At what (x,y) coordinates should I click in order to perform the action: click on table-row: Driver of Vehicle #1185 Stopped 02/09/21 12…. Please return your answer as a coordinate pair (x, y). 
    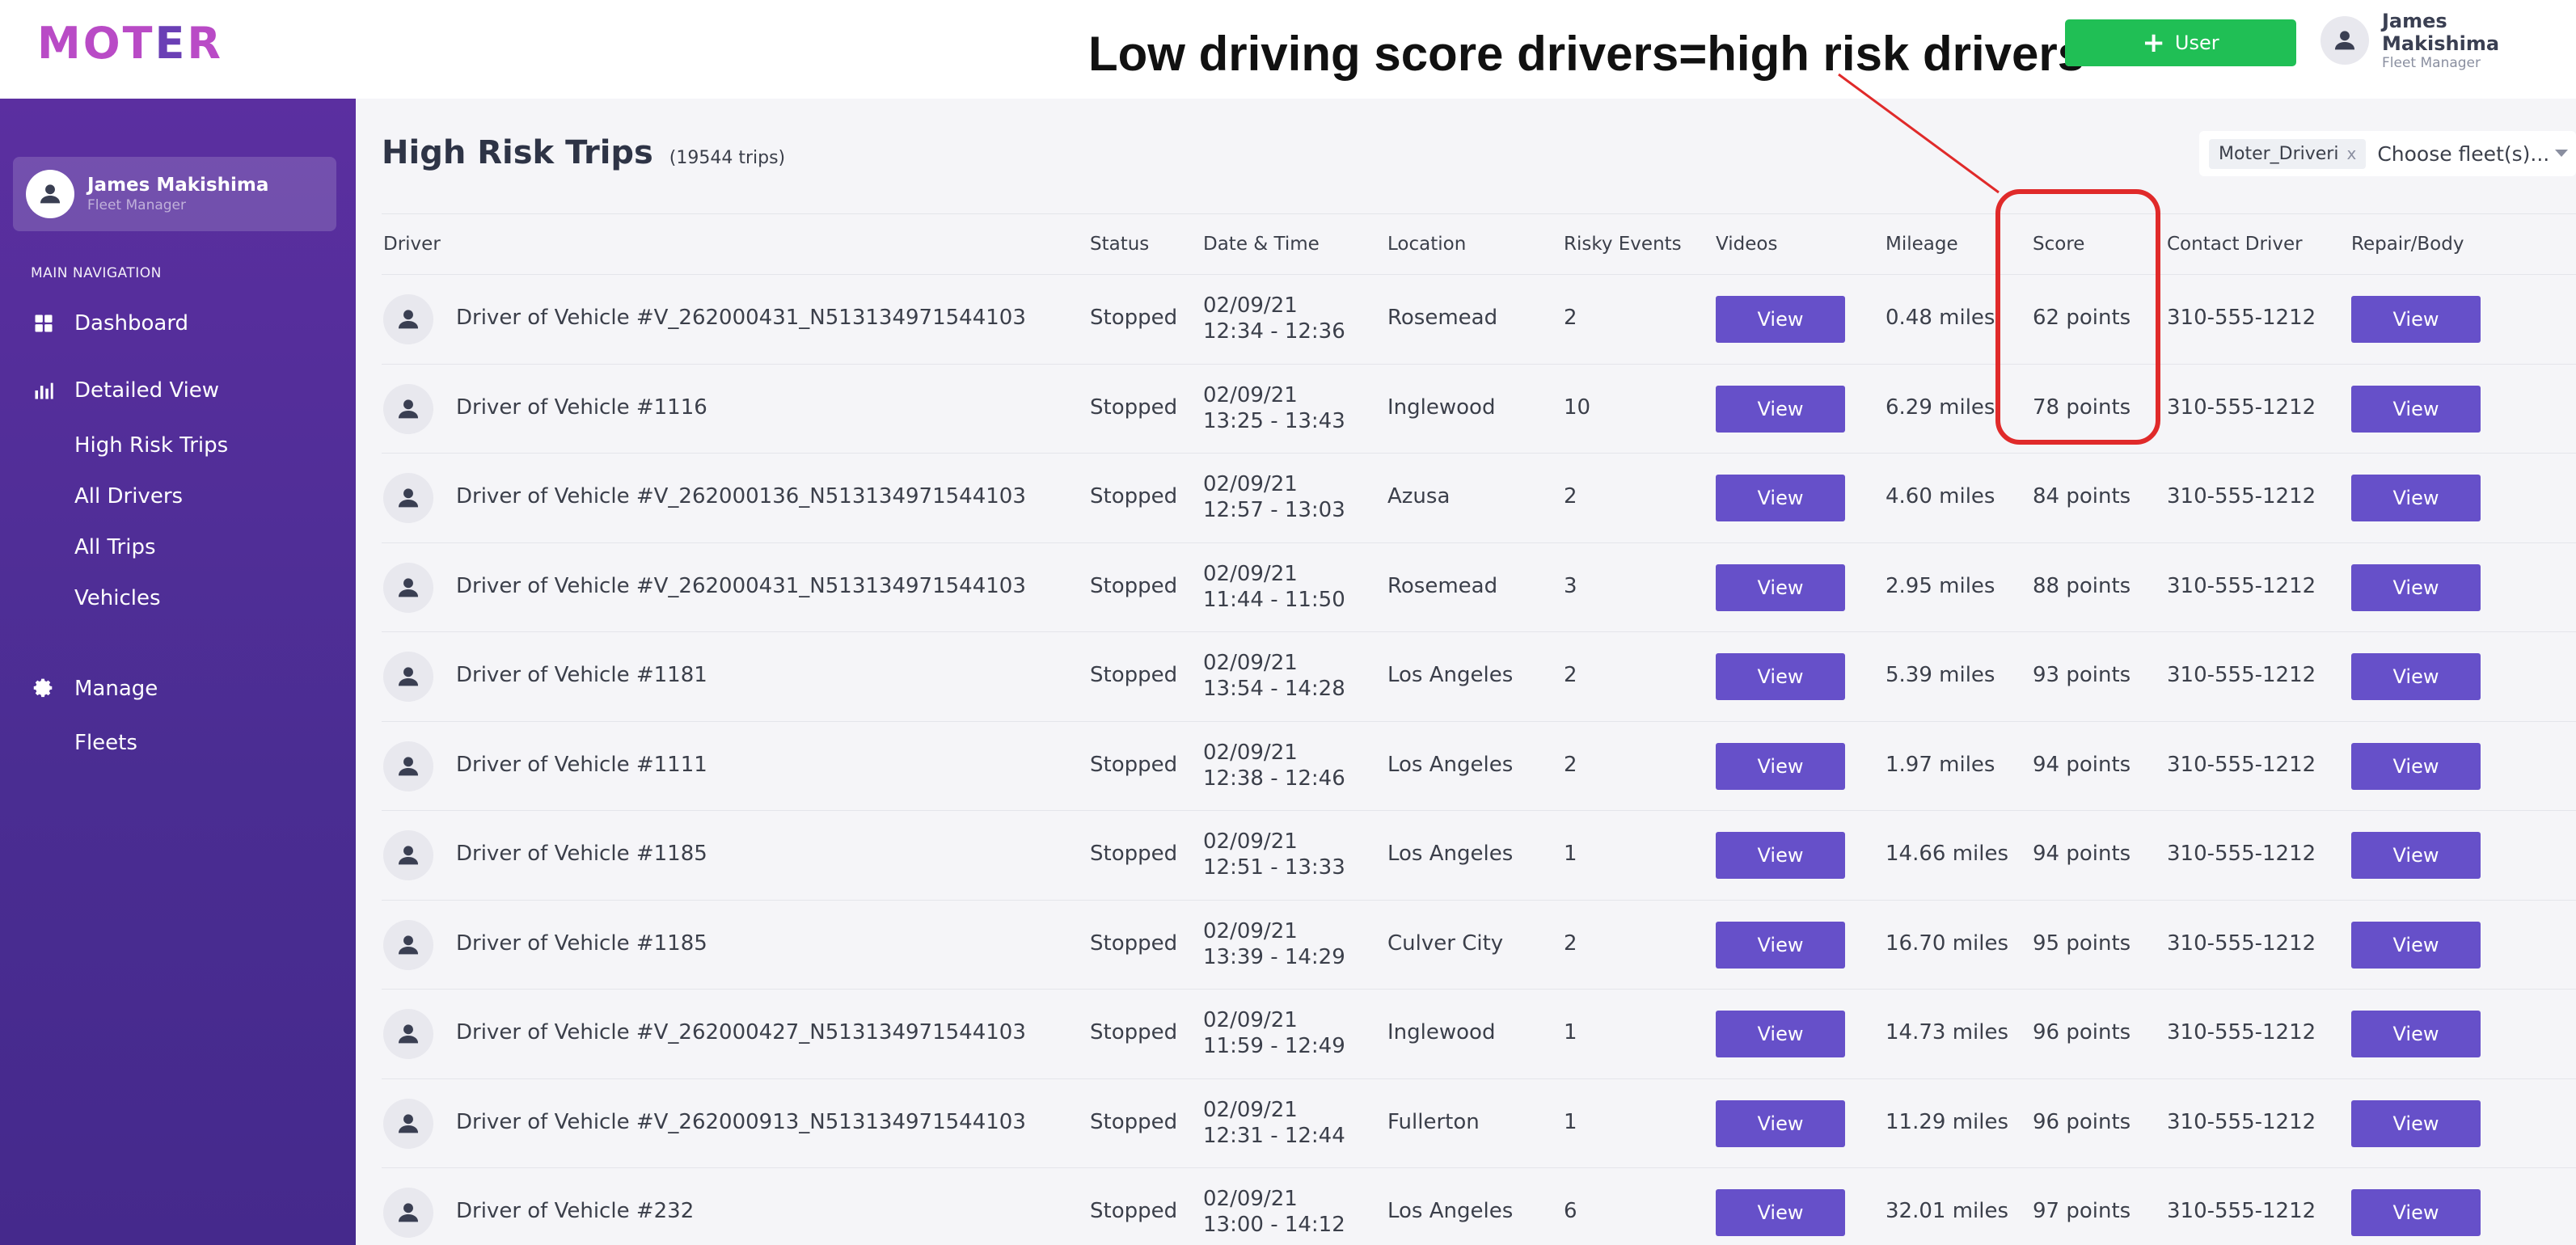
    Looking at the image, I should click on (1479, 856).